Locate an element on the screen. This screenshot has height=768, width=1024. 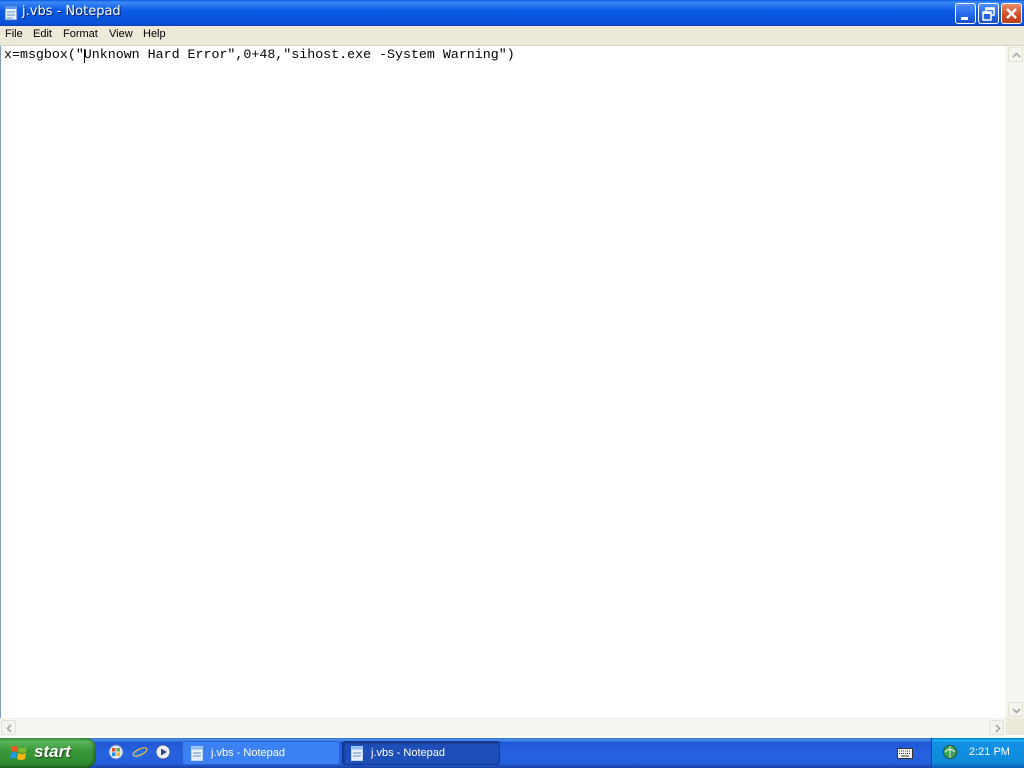
restore-icon is located at coordinates (988, 14).